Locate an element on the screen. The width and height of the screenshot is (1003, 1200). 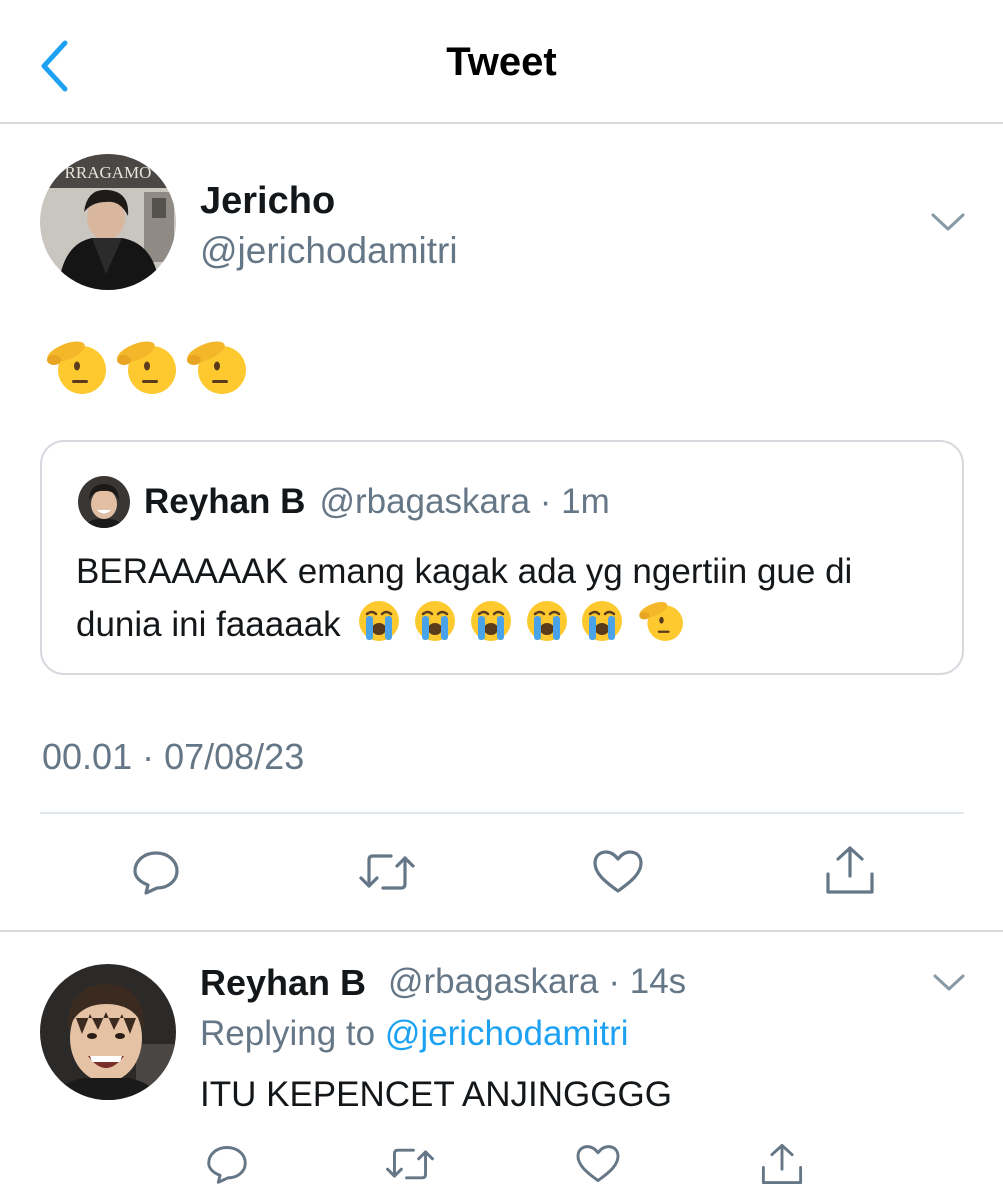
quoted-author-name: Reyhan B is located at coordinates (225, 501).